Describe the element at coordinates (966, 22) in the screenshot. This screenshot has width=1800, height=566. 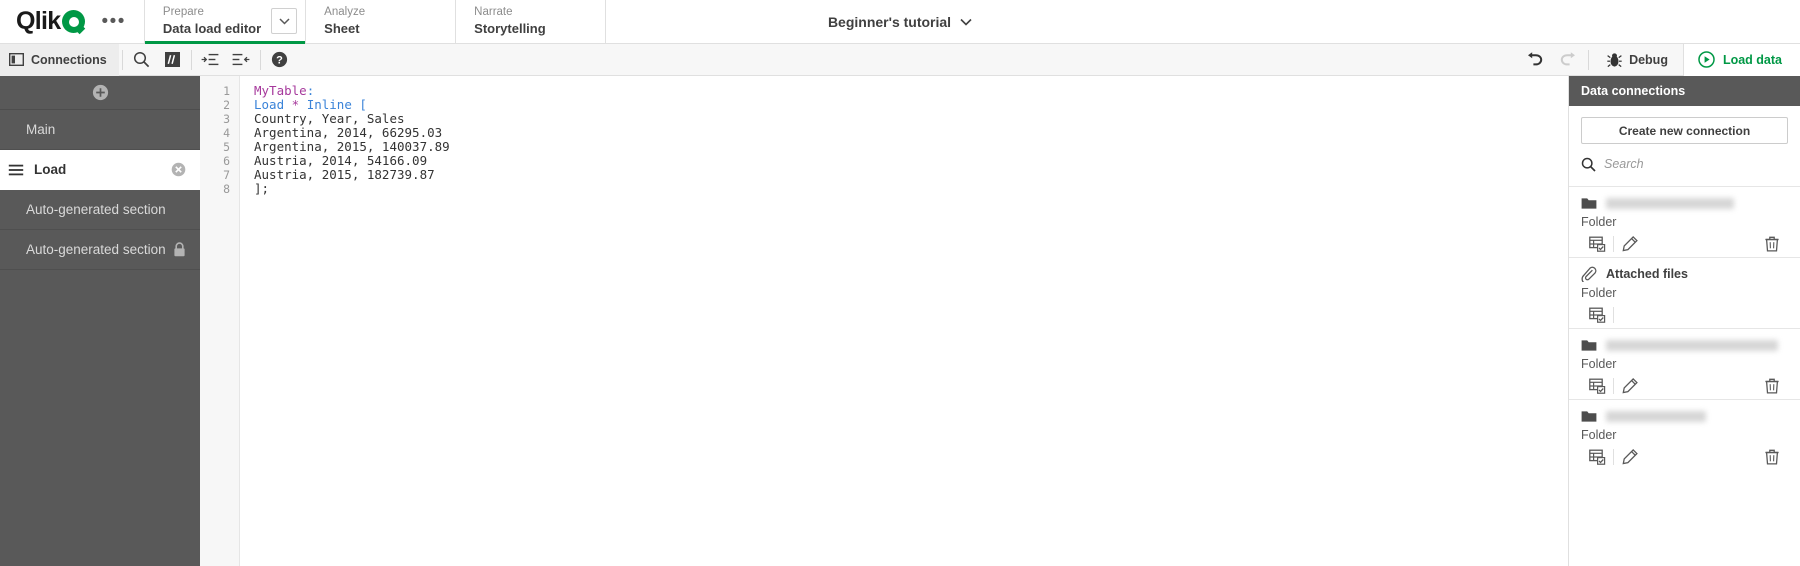
I see `app-title-dropdown-button` at that location.